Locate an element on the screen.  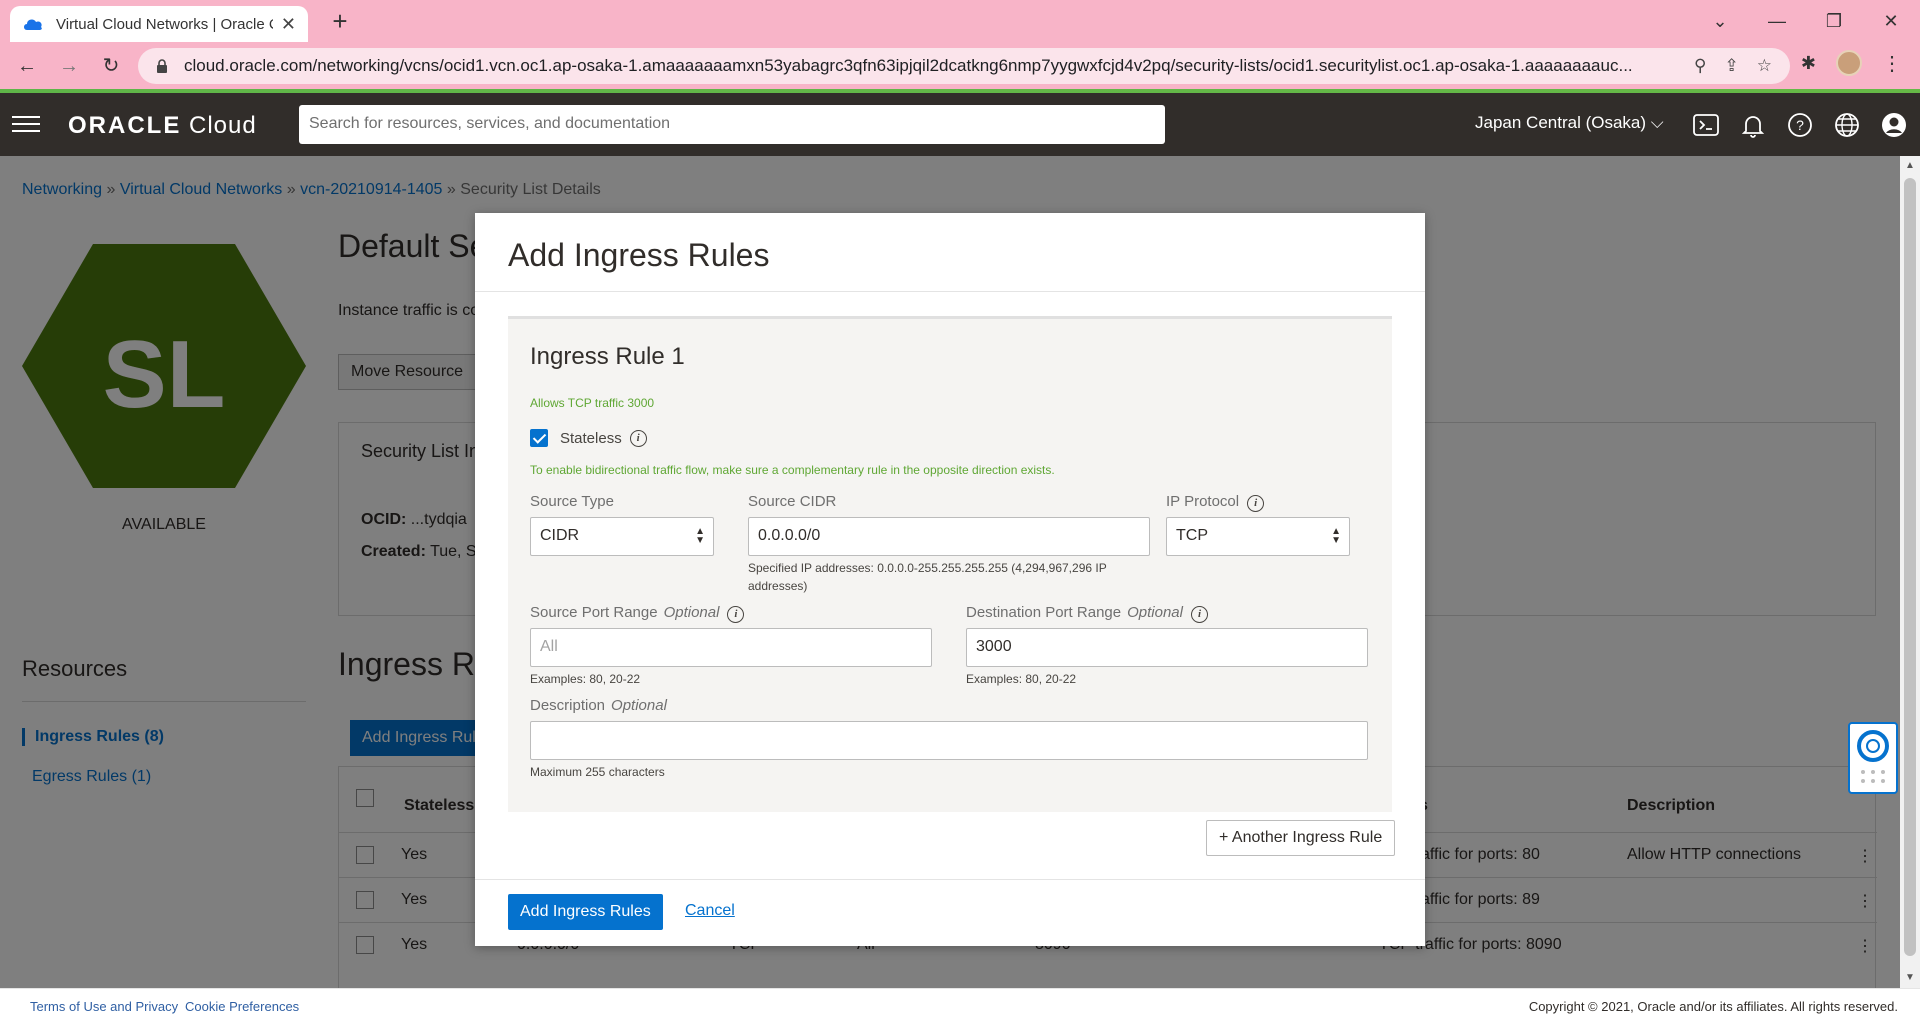
stateless-option: Stateless i is located at coordinates (588, 438).